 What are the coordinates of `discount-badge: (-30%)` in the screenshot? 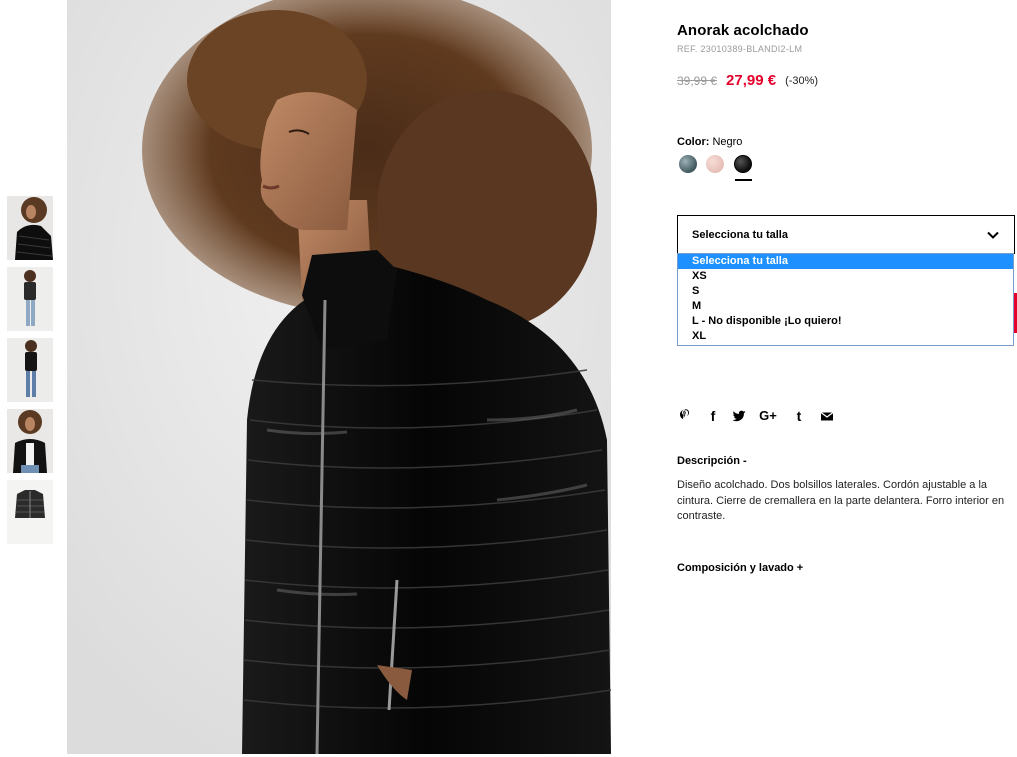 It's located at (802, 80).